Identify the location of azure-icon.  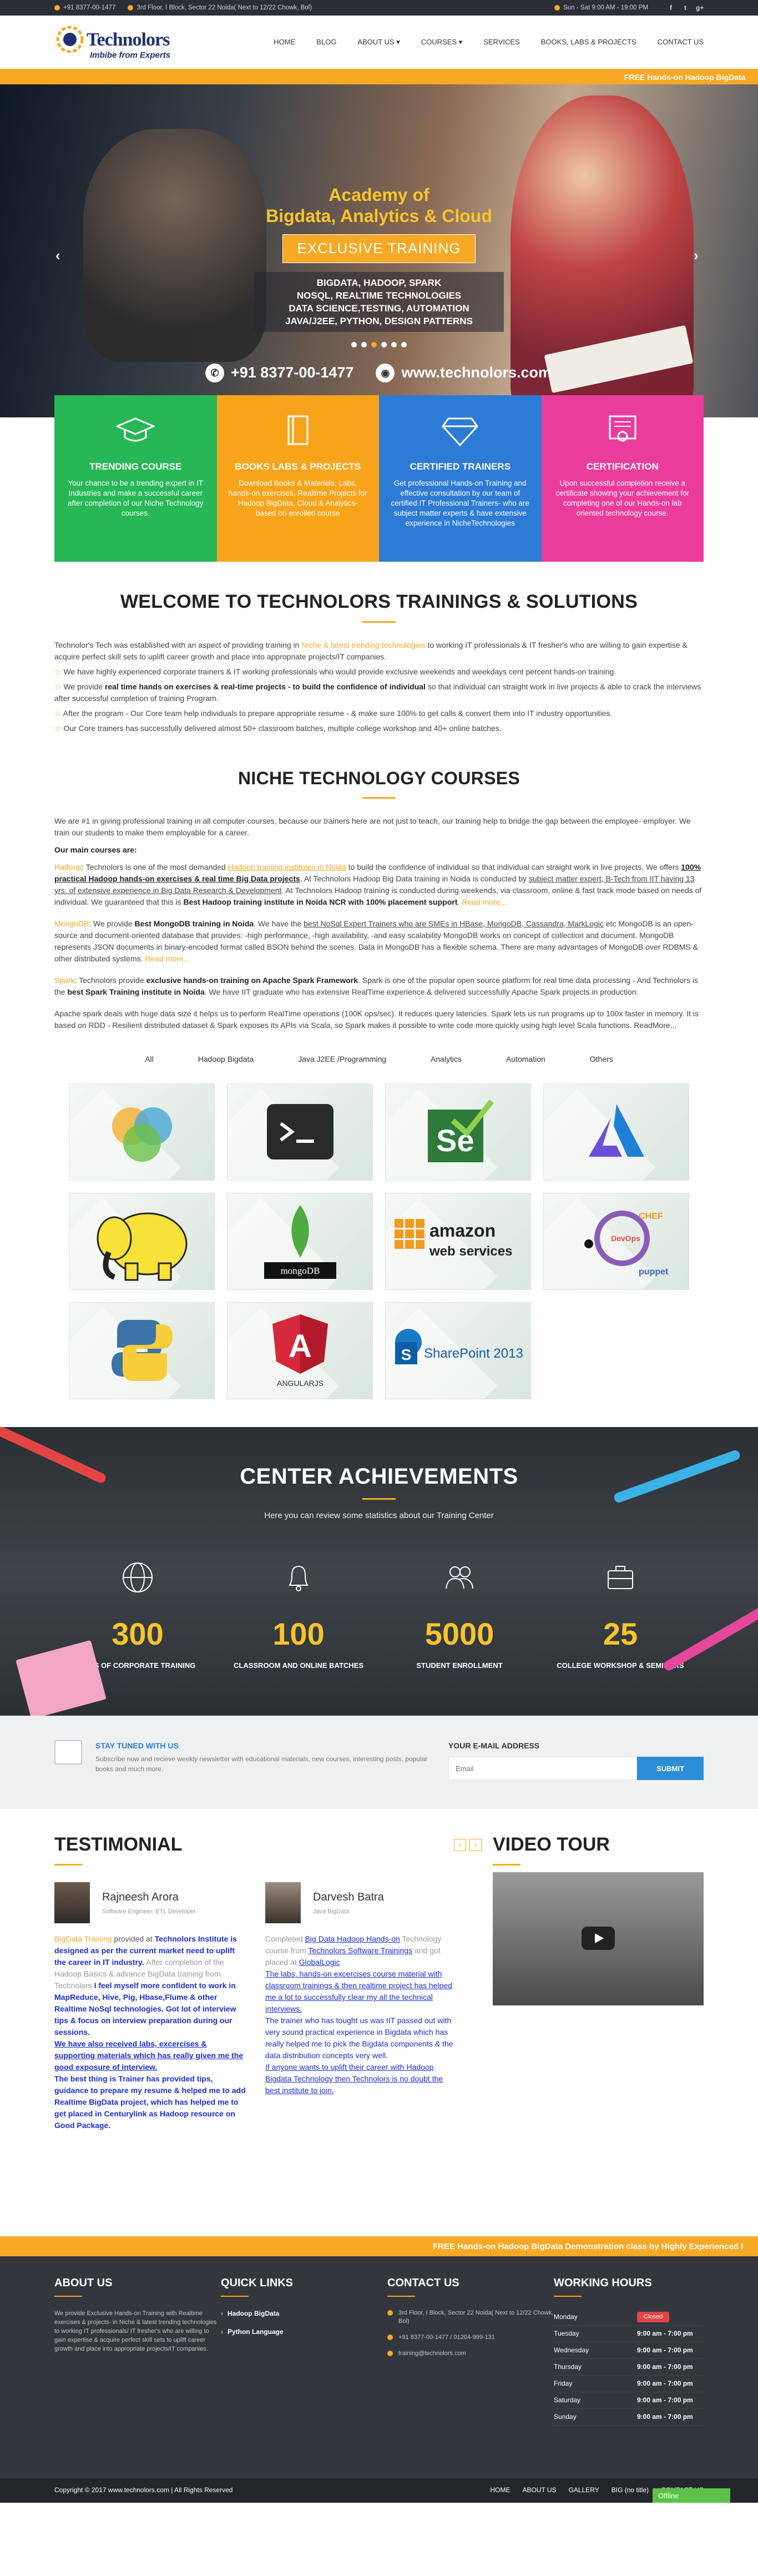
(616, 1130).